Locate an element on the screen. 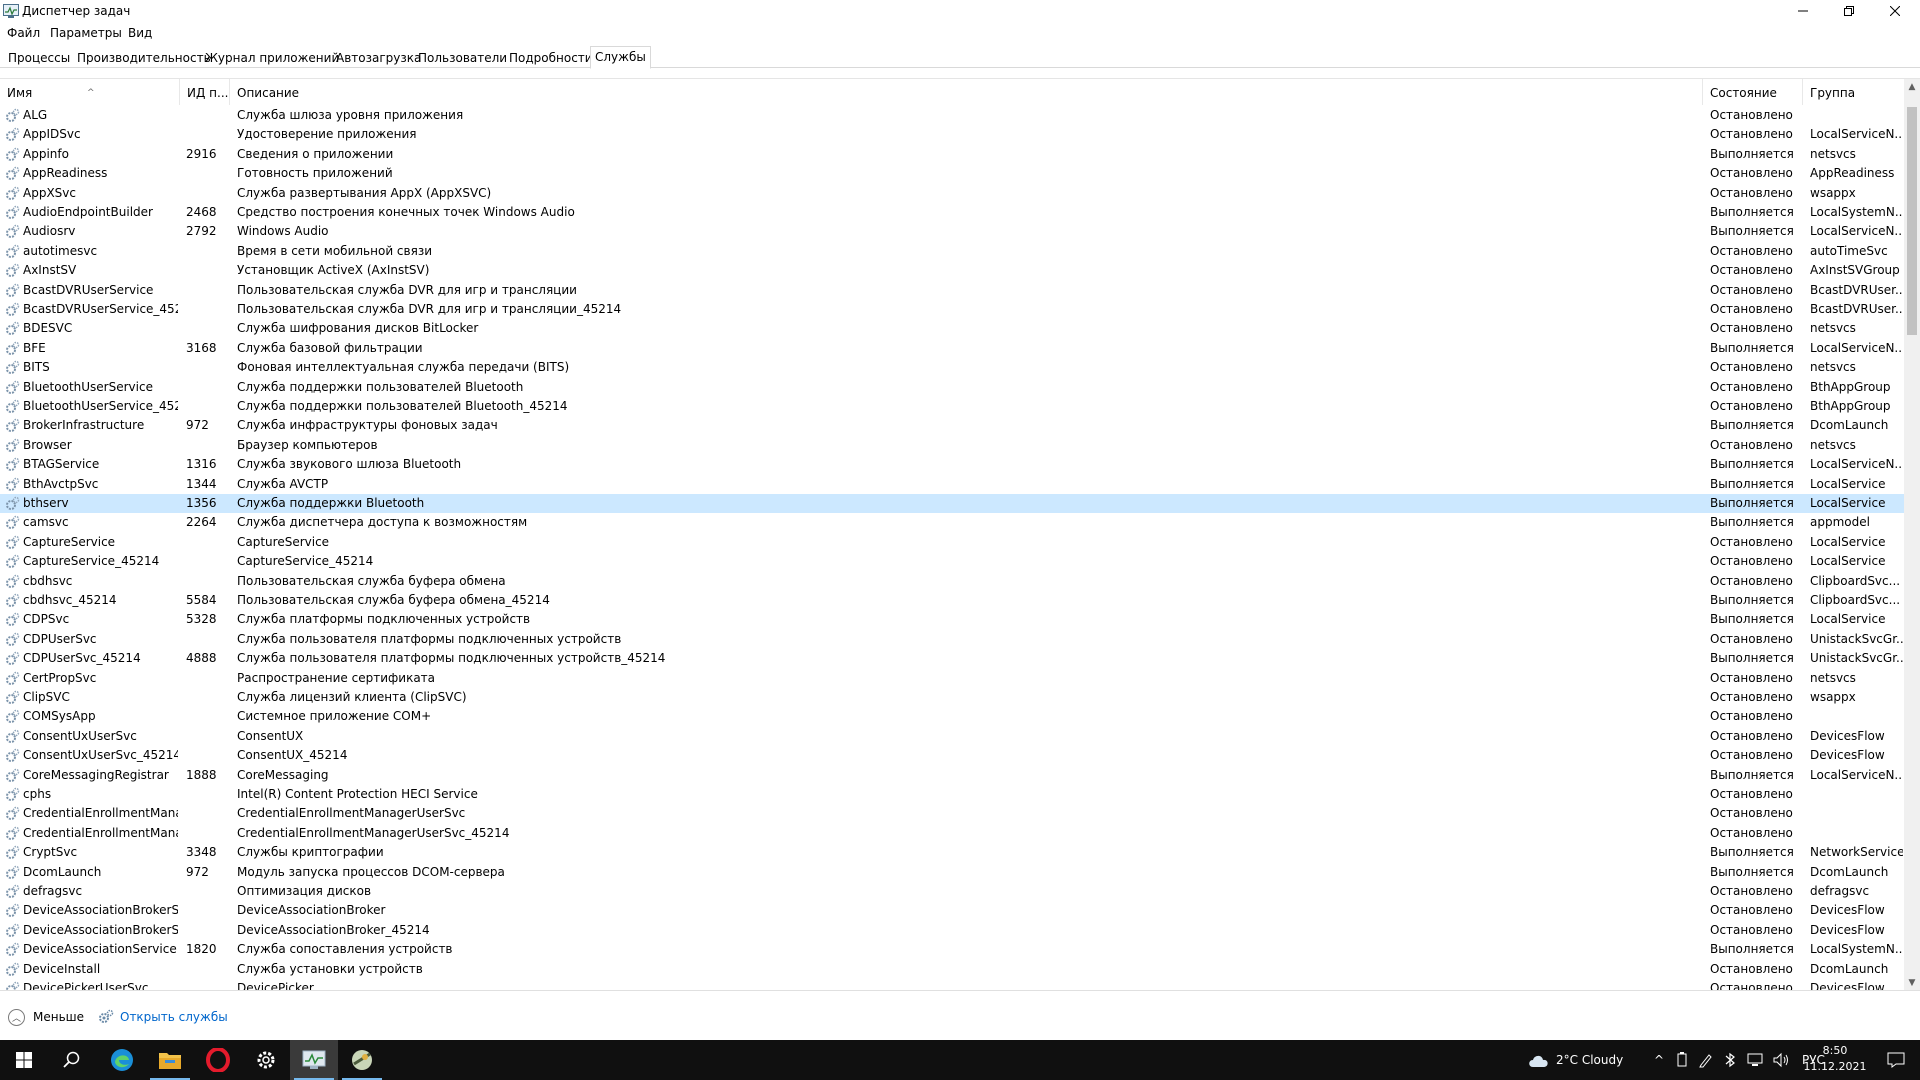  service-name: BITS is located at coordinates (36, 367).